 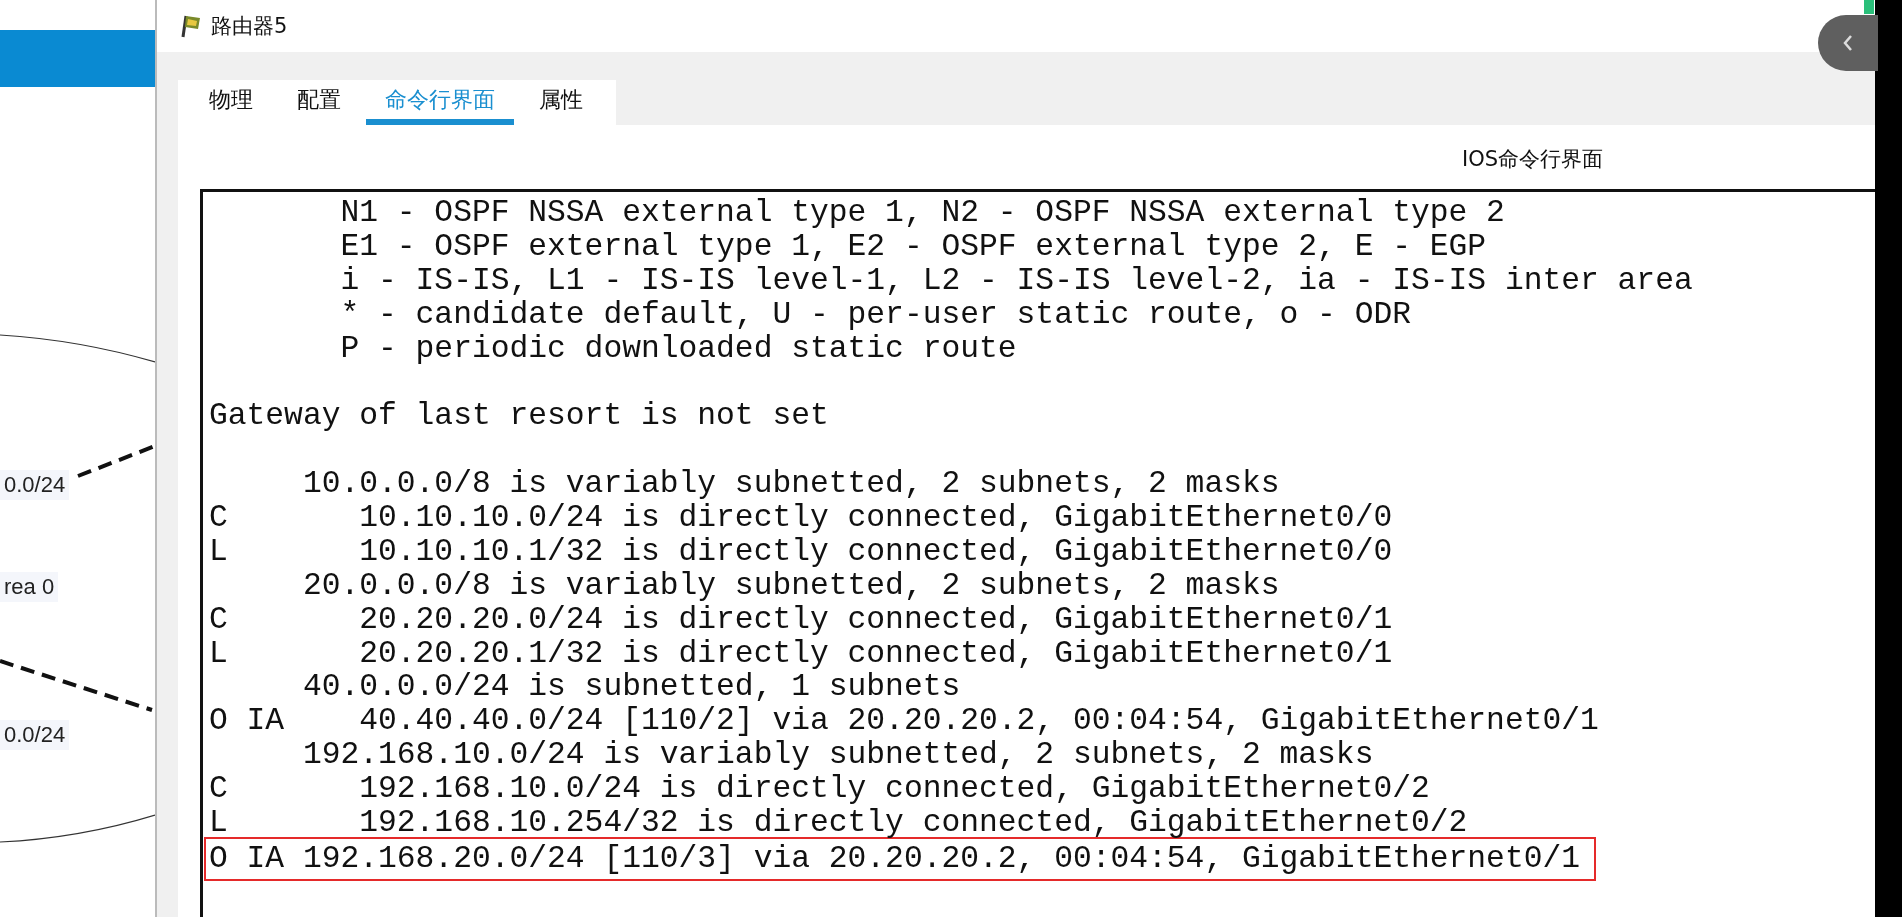 What do you see at coordinates (1532, 159) in the screenshot?
I see `panel-title: IOS命令行界面` at bounding box center [1532, 159].